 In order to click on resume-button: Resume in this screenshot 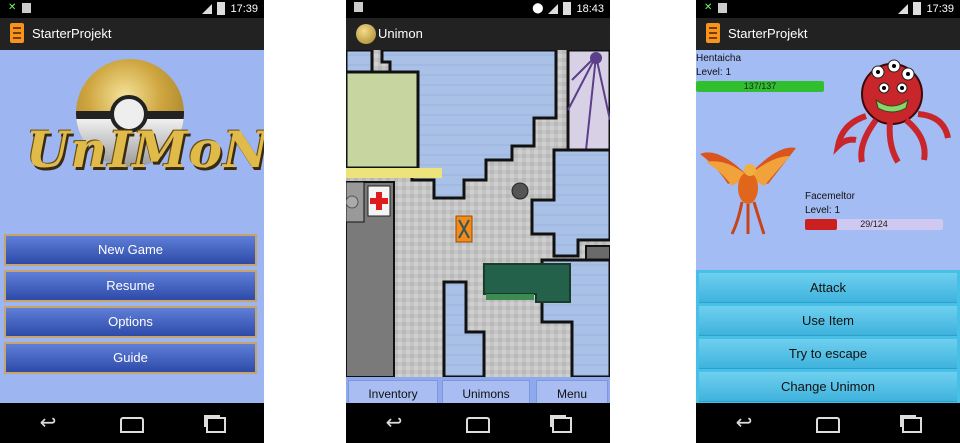, I will do `click(130, 286)`.